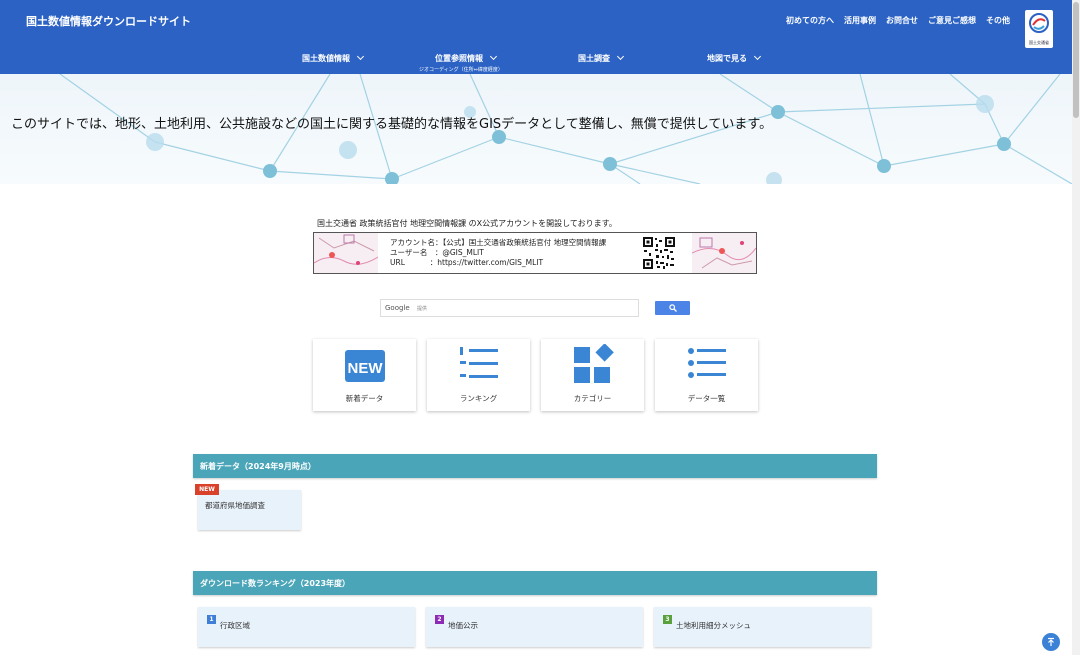 The image size is (1080, 655). What do you see at coordinates (535, 583) in the screenshot?
I see `ranking-heading: ダウンロード数ランキング（2023年度）` at bounding box center [535, 583].